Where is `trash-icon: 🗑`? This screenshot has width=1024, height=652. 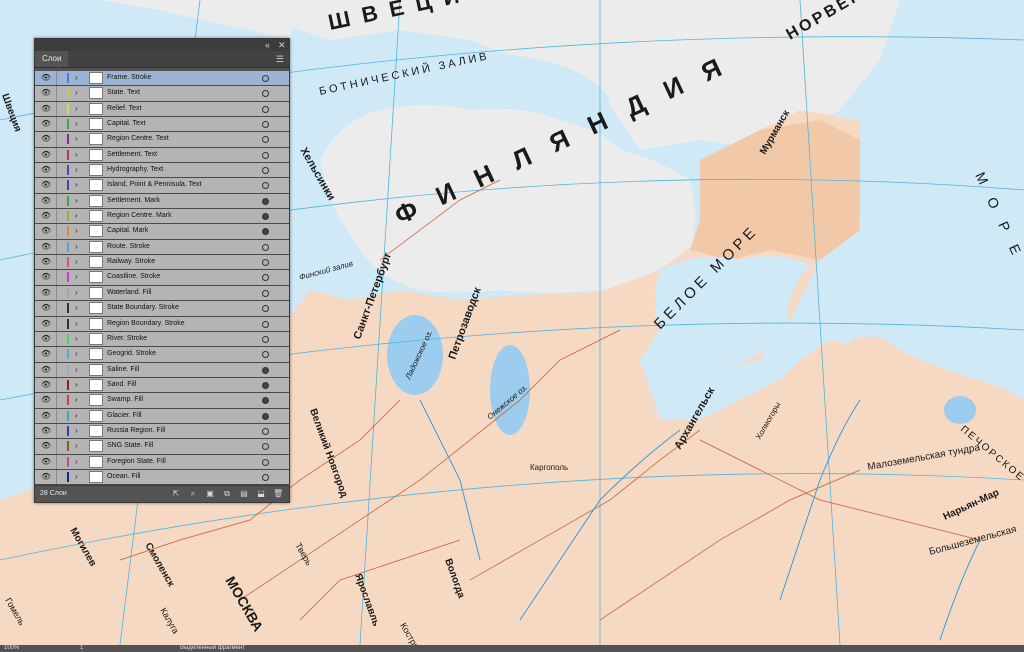
trash-icon: 🗑 is located at coordinates (278, 493).